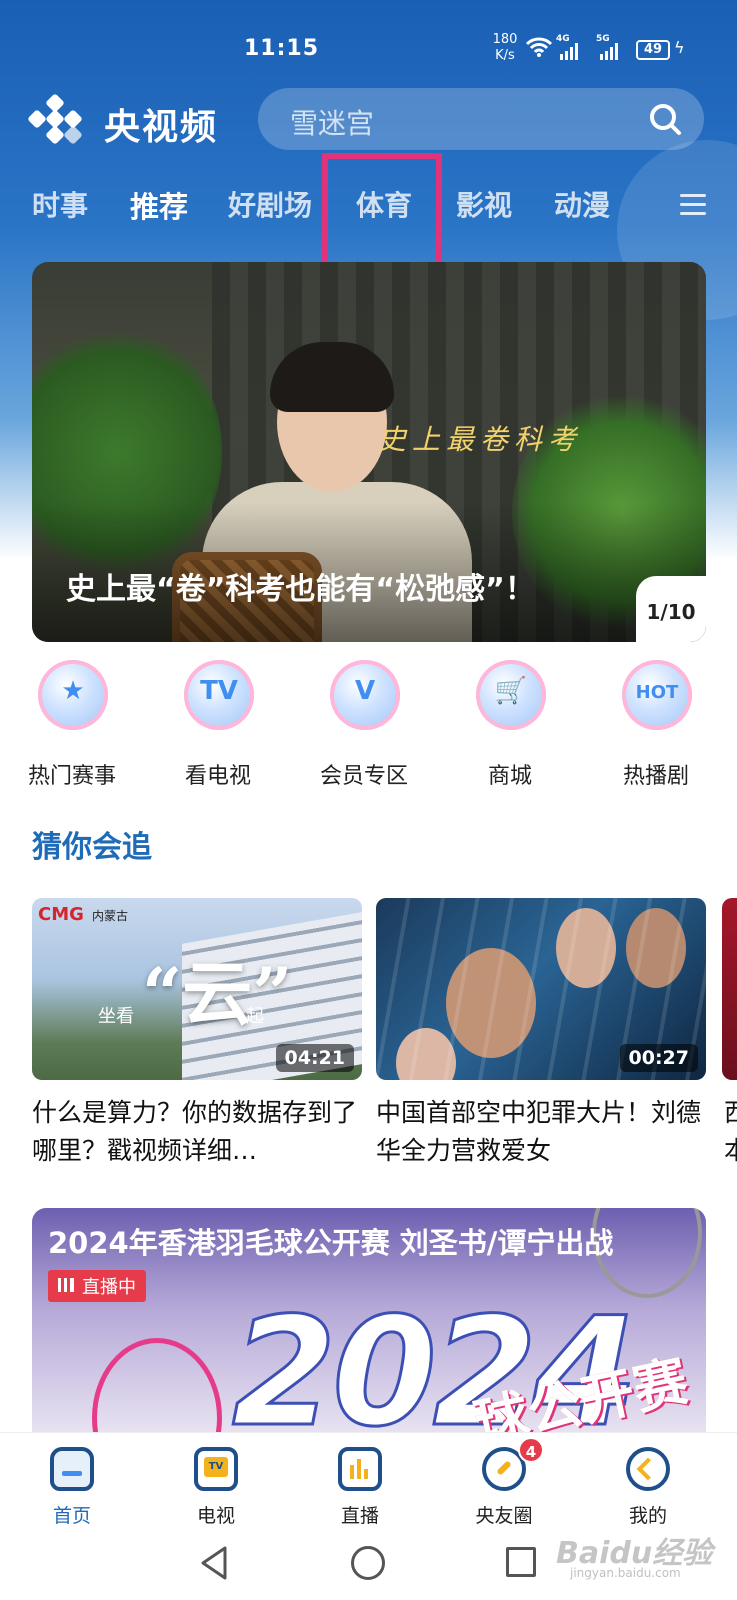  Describe the element at coordinates (360, 1469) in the screenshot. I see `live-chart-icon` at that location.